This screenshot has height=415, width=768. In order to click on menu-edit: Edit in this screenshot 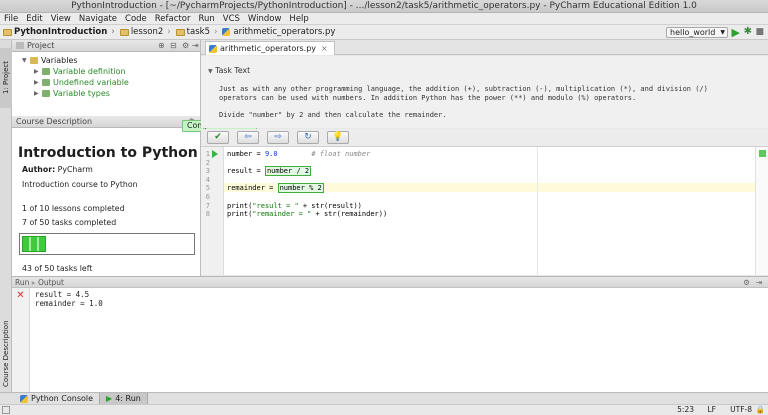, I will do `click(34, 19)`.